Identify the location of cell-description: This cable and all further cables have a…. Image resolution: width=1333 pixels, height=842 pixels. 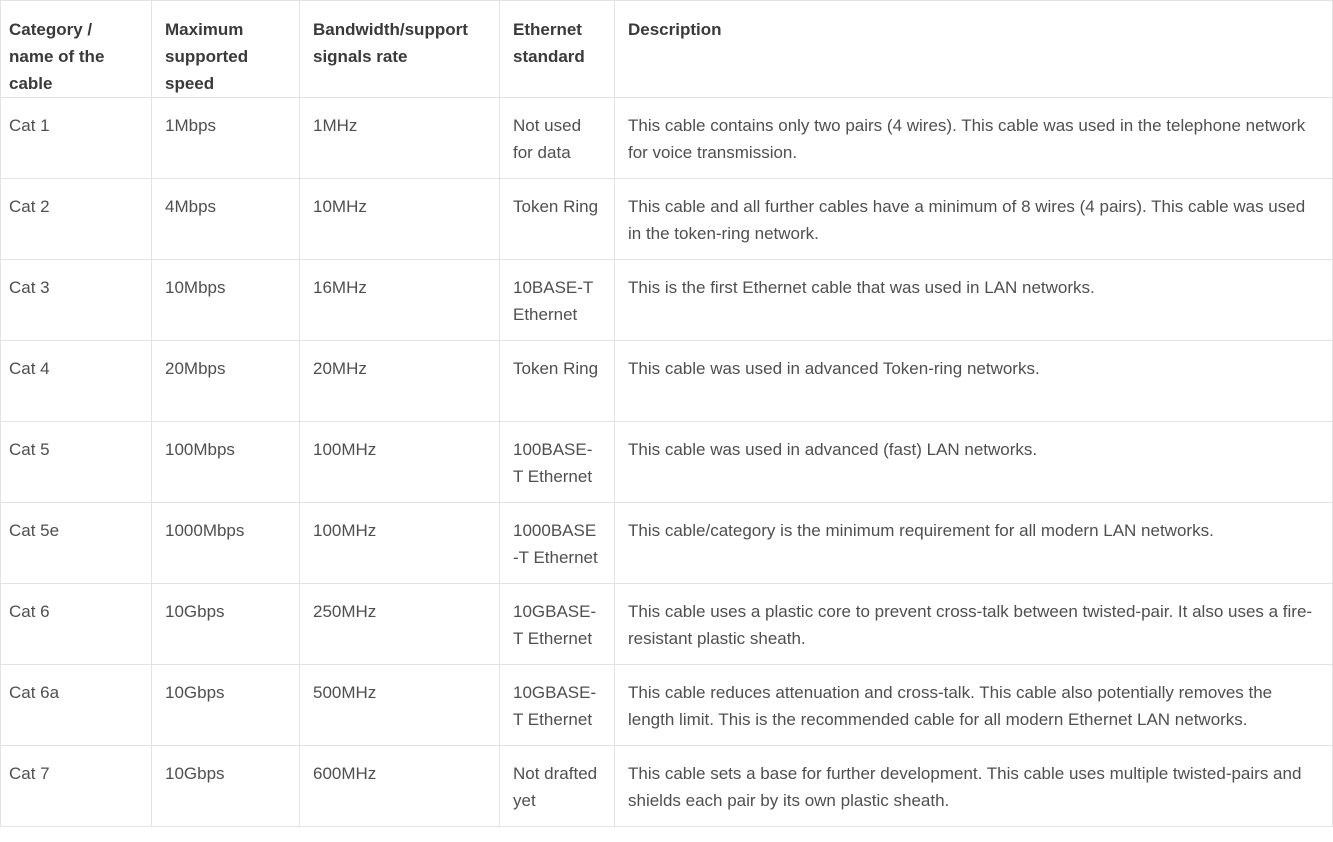
(973, 219).